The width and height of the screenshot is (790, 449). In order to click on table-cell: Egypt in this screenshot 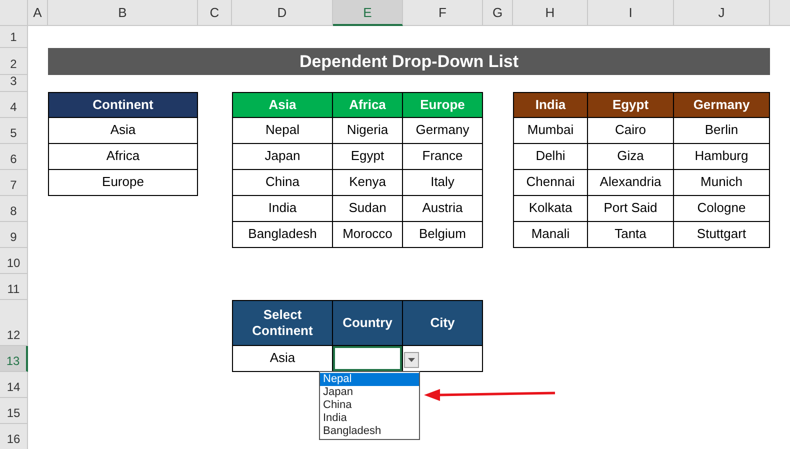, I will do `click(368, 157)`.